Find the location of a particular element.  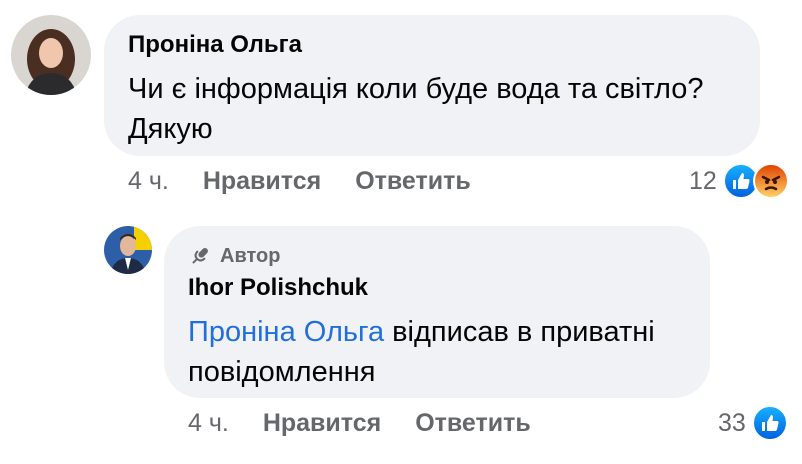

reply-avatar is located at coordinates (128, 250).